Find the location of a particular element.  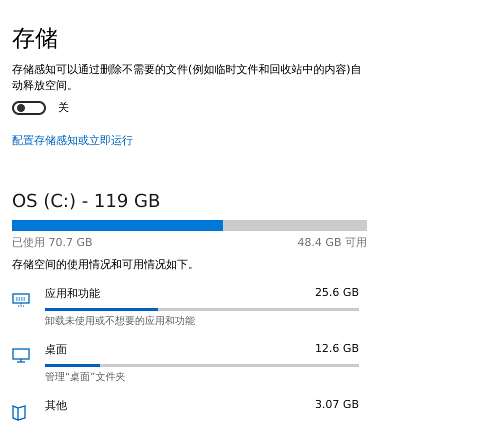

category-size: 3.07 GB is located at coordinates (336, 405).